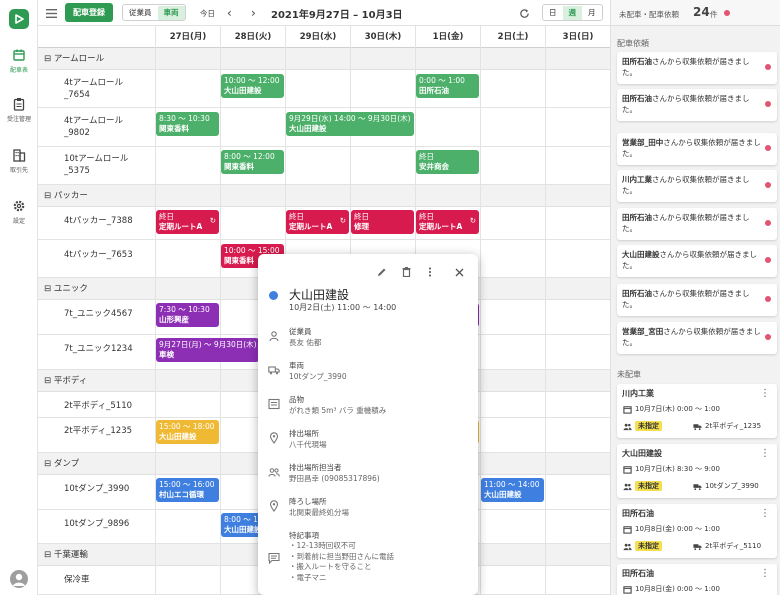  Describe the element at coordinates (171, 12) in the screenshot. I see `filter-vehicle-option: 車両` at that location.